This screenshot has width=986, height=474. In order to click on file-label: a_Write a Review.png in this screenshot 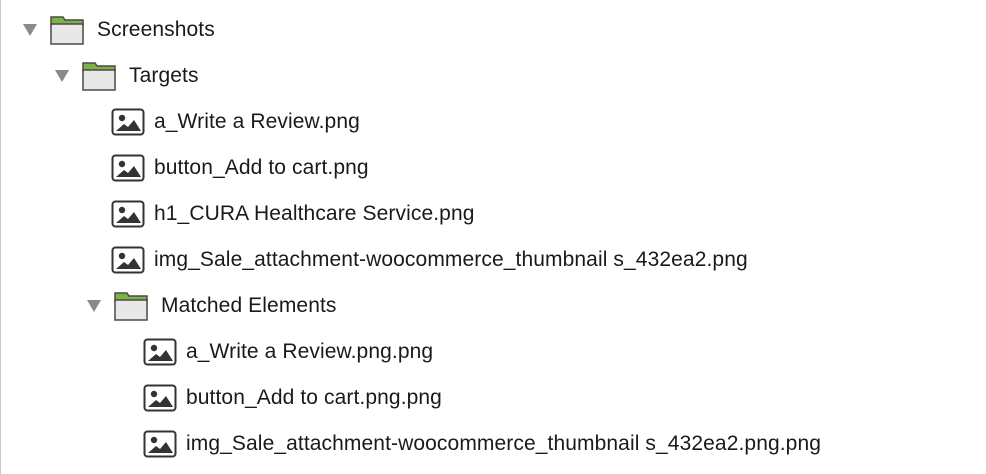, I will do `click(257, 121)`.